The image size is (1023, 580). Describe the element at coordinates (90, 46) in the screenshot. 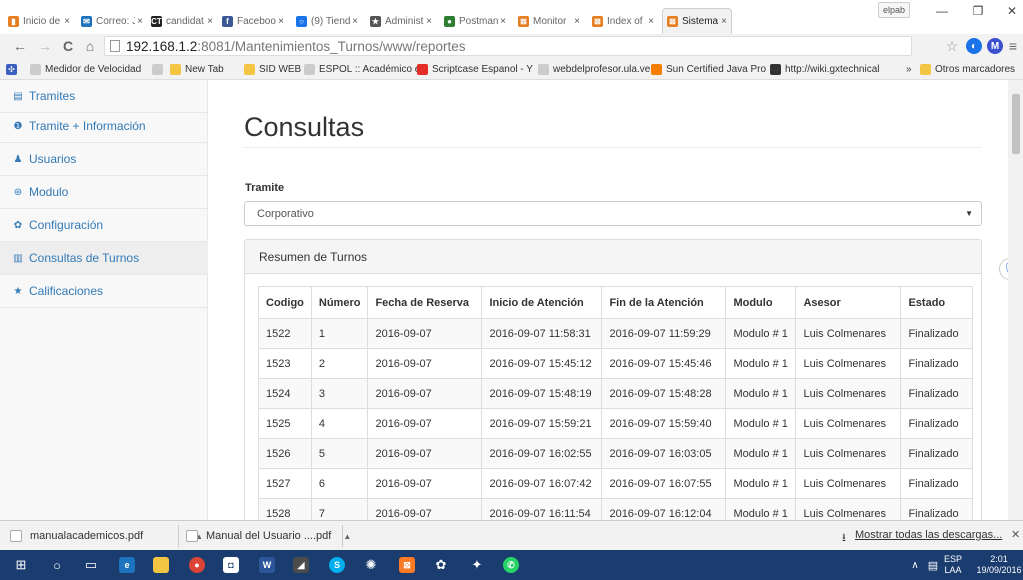

I see `home-icon: ⌂` at that location.